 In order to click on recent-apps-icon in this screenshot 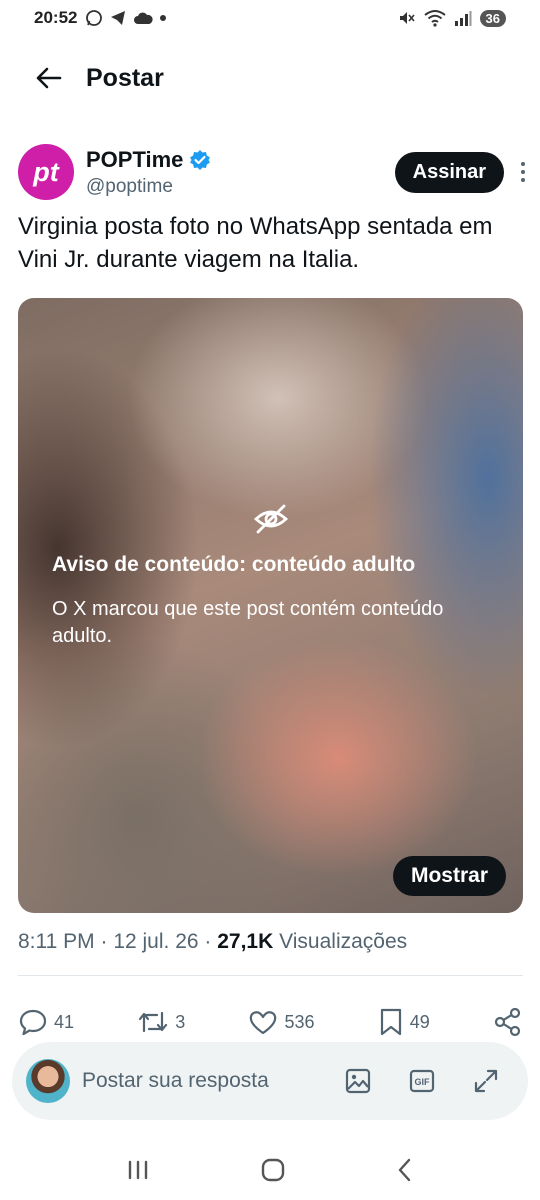, I will do `click(138, 1170)`.